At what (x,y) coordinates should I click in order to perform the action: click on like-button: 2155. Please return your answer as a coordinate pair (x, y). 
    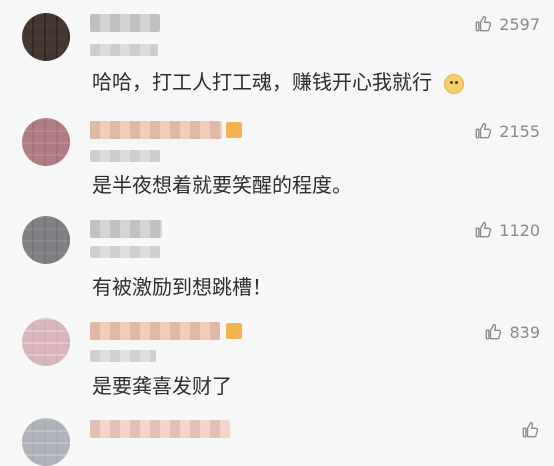
    Looking at the image, I should click on (506, 131).